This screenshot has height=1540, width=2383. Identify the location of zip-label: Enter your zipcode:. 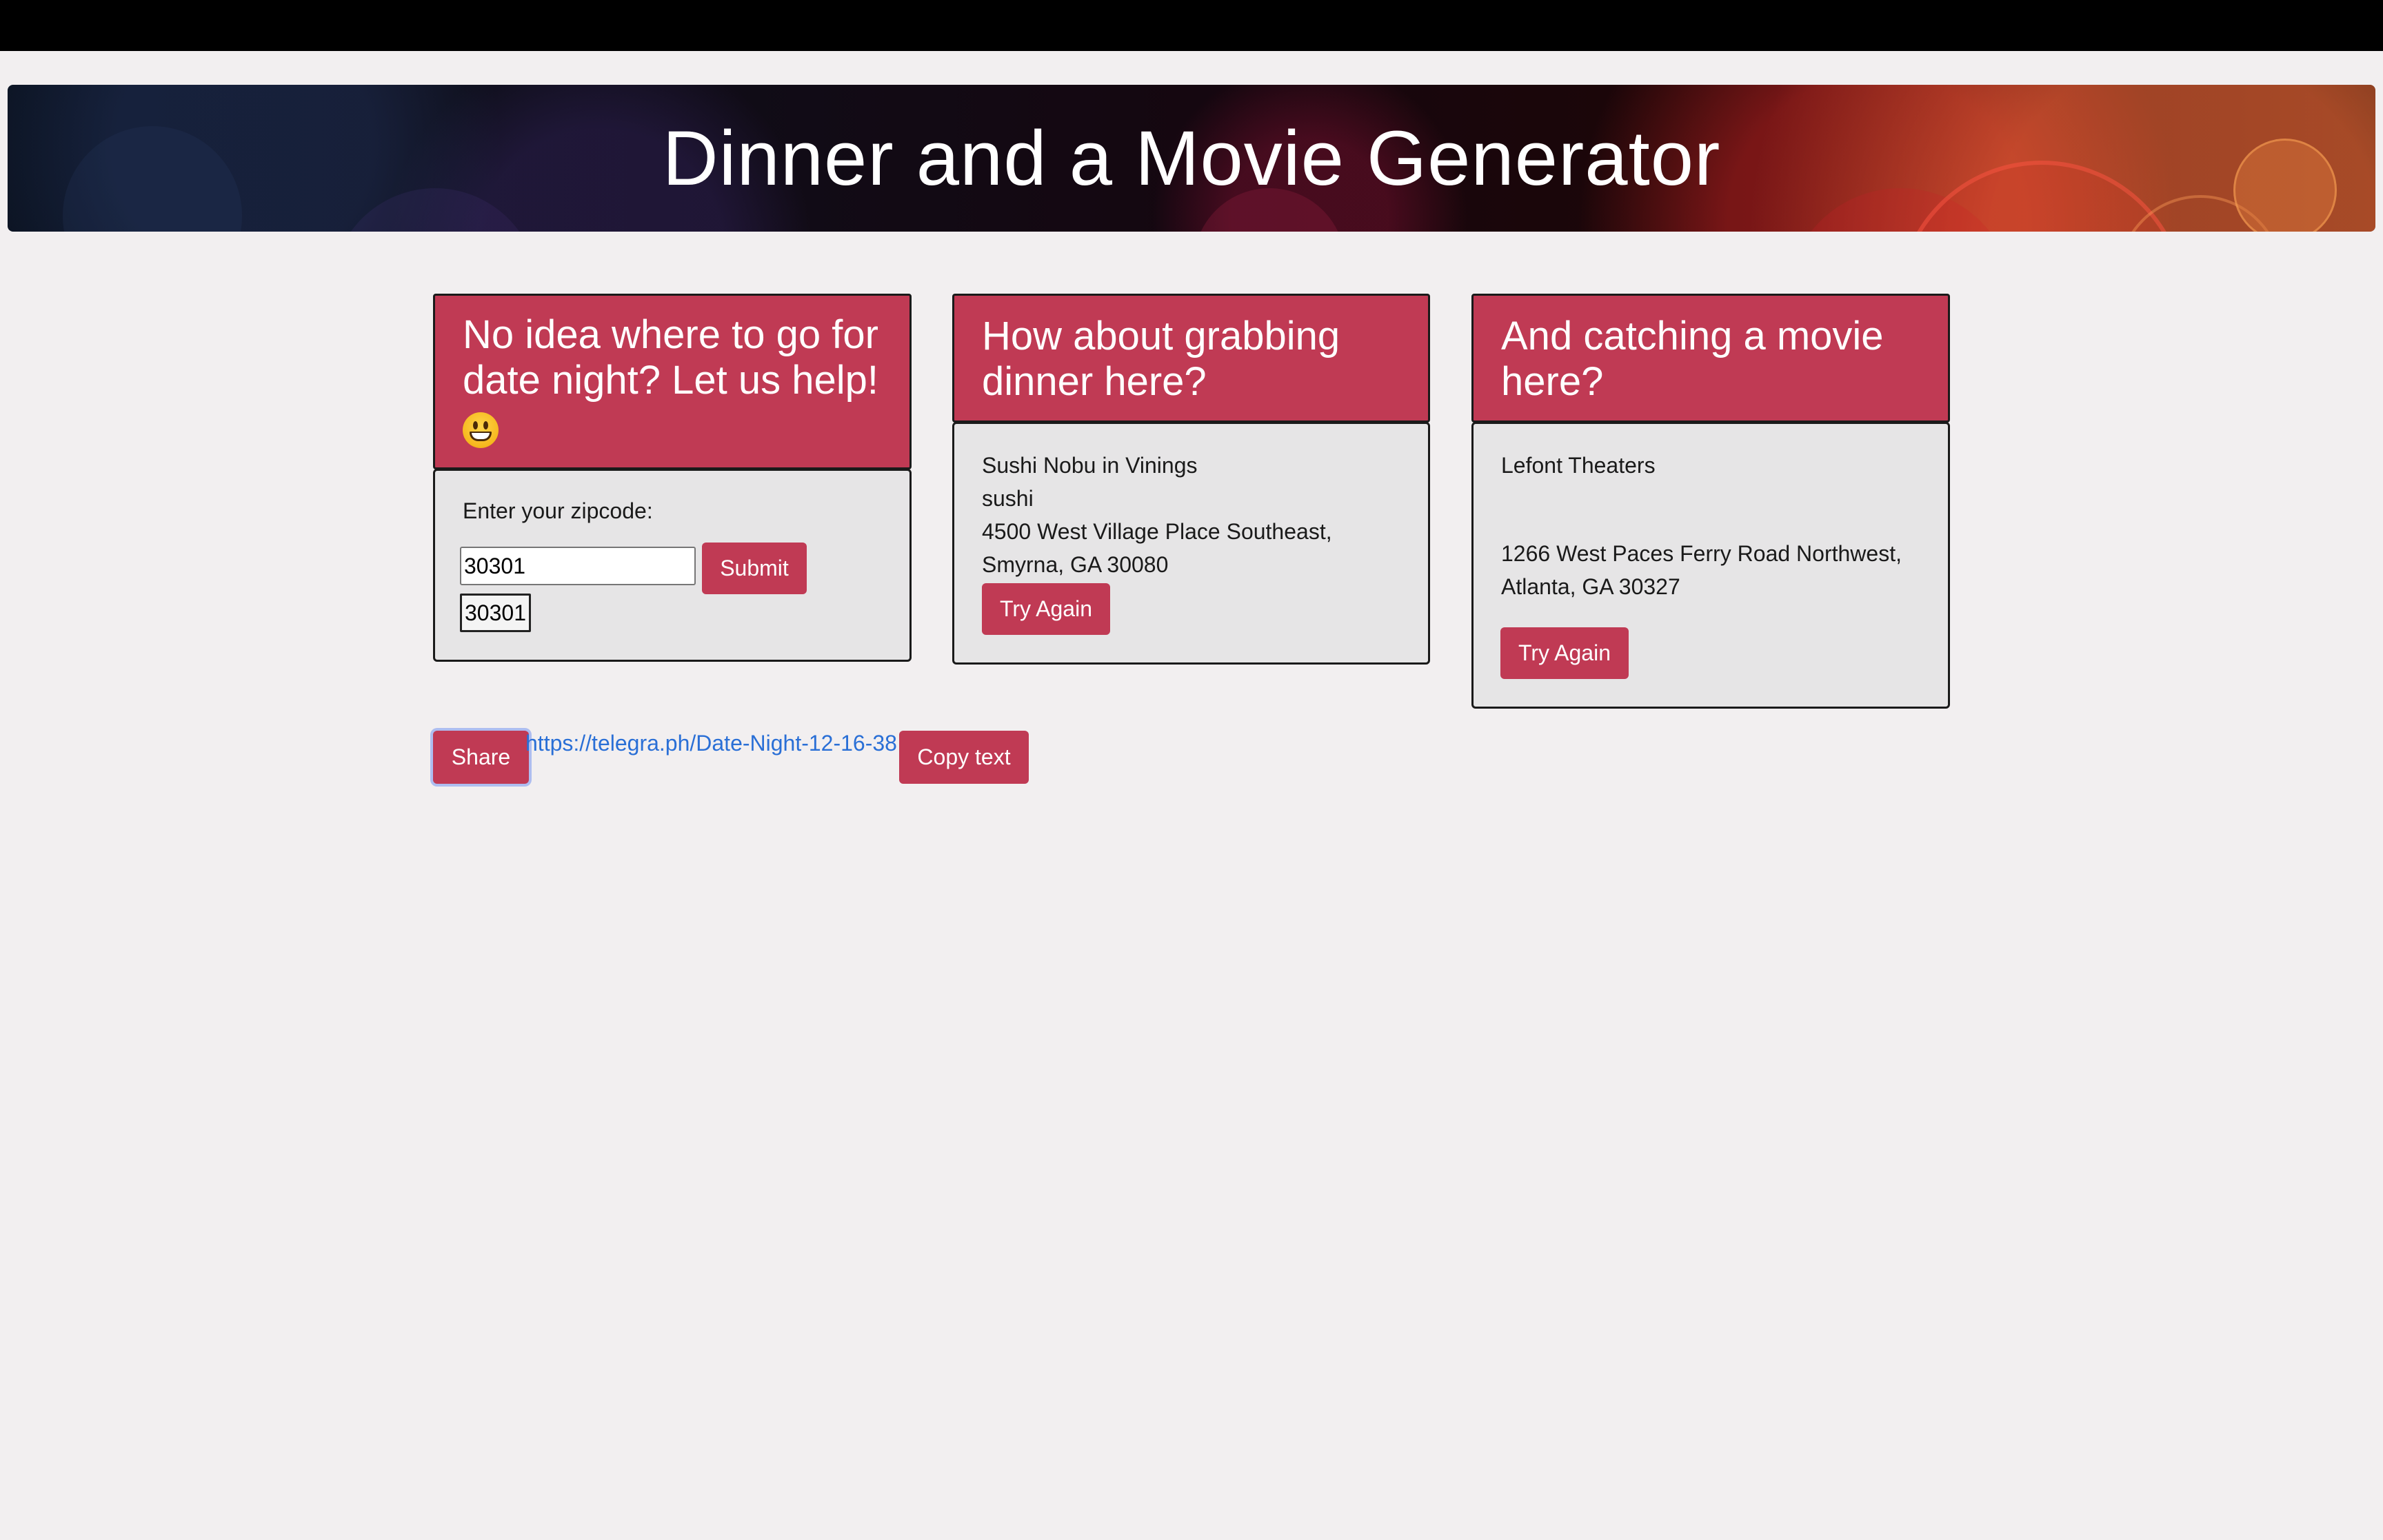
(558, 511).